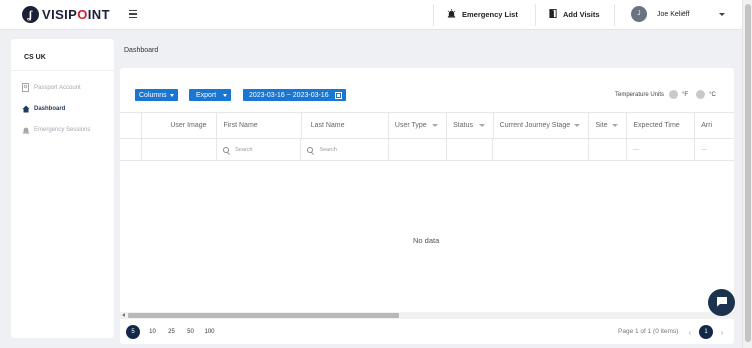 The image size is (752, 348). What do you see at coordinates (640, 94) in the screenshot?
I see `temperature-units-label: Temperature Units` at bounding box center [640, 94].